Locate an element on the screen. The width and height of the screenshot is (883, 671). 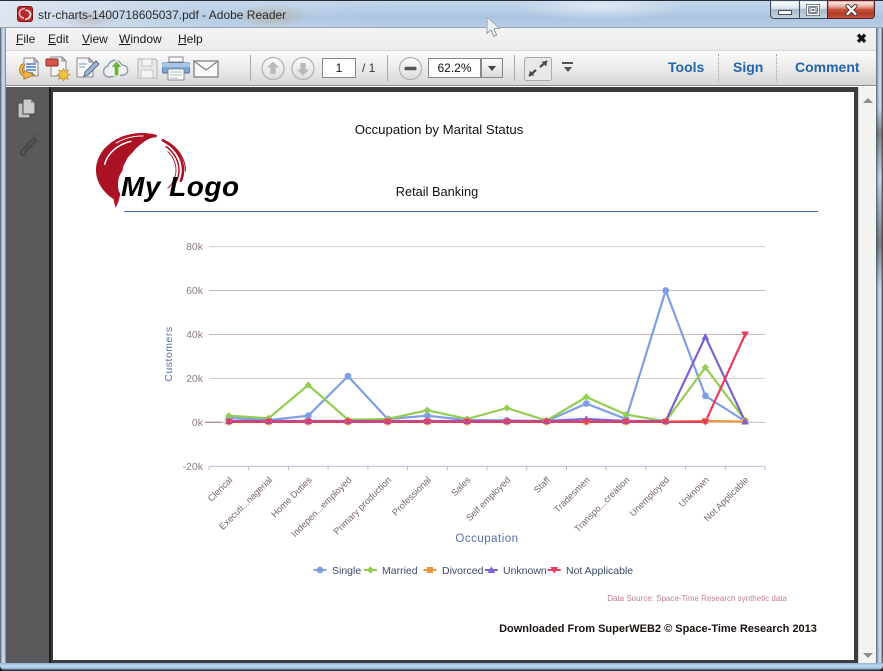
svg-text: 40k is located at coordinates (195, 335).